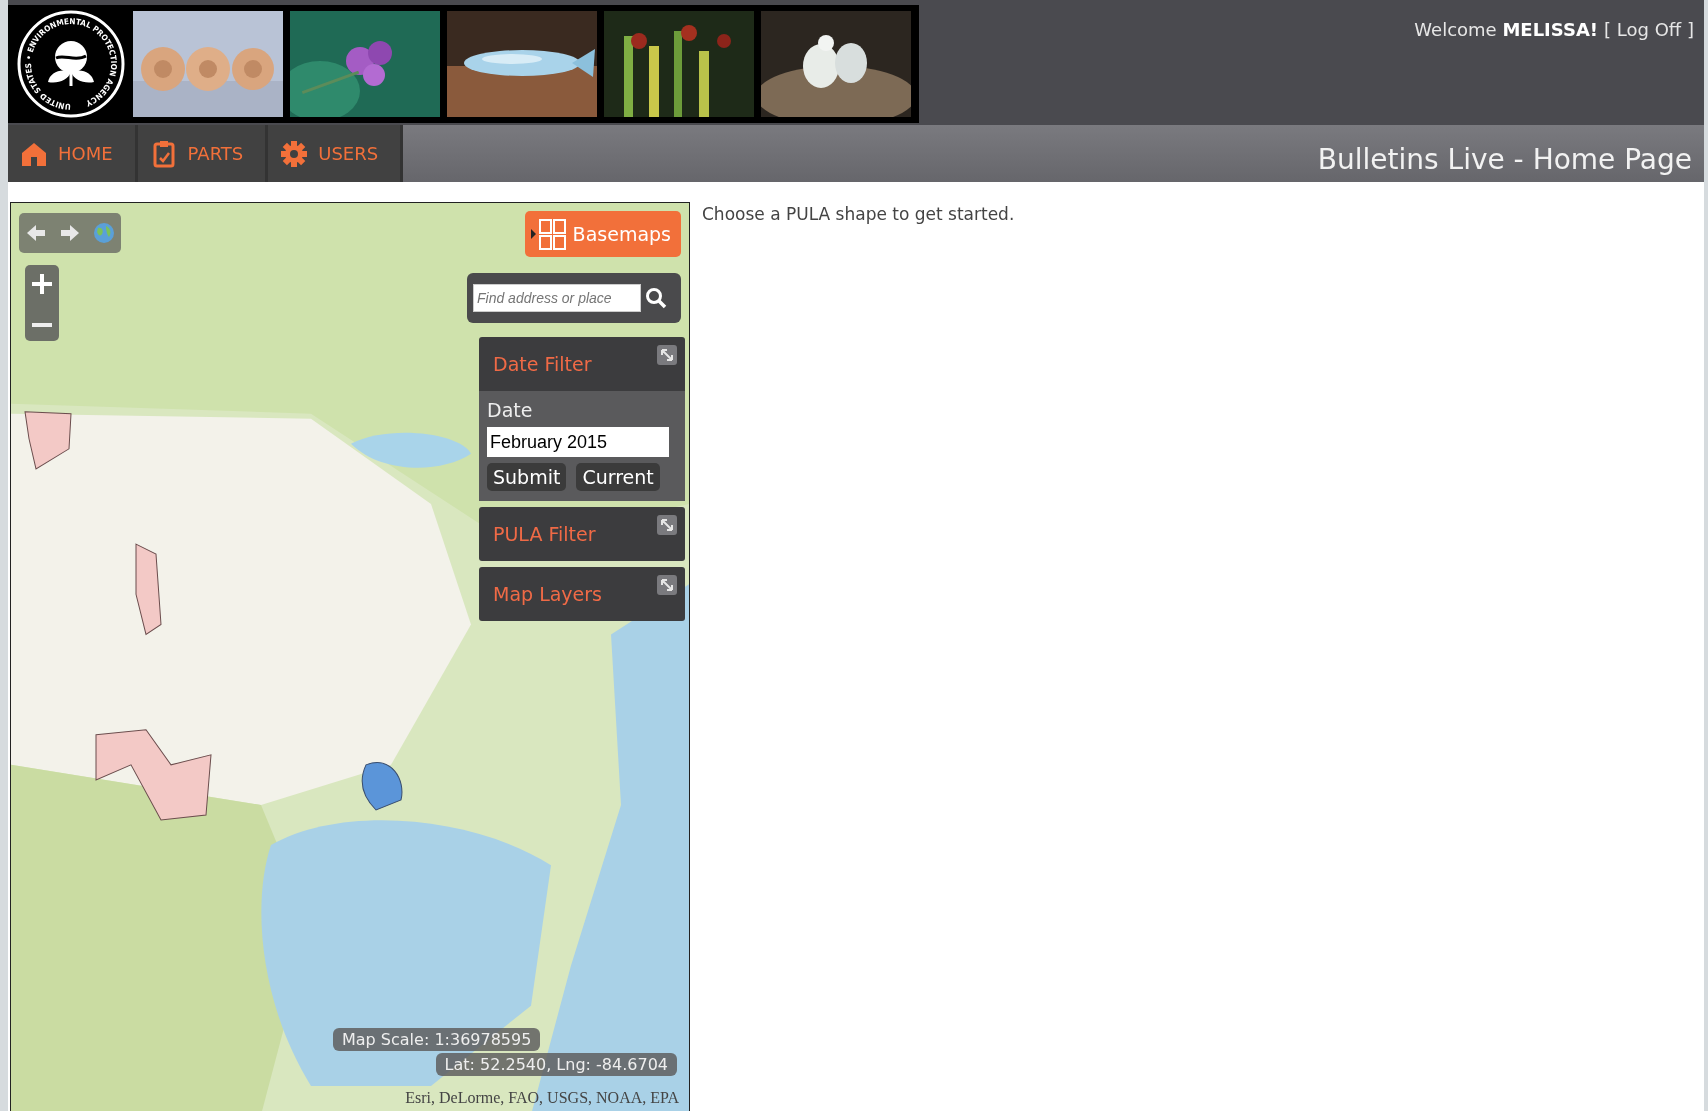  I want to click on panel-title: Date Filter, so click(542, 364).